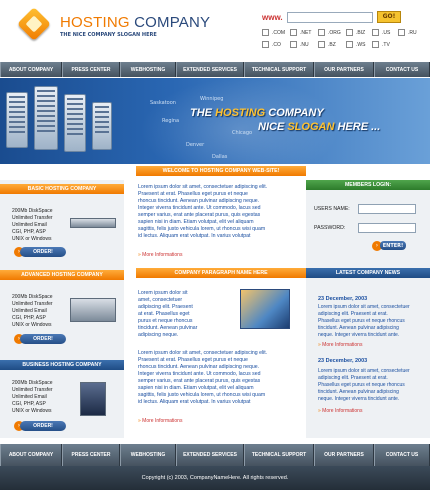  I want to click on nav-contact-us: CONTACT US, so click(402, 69).